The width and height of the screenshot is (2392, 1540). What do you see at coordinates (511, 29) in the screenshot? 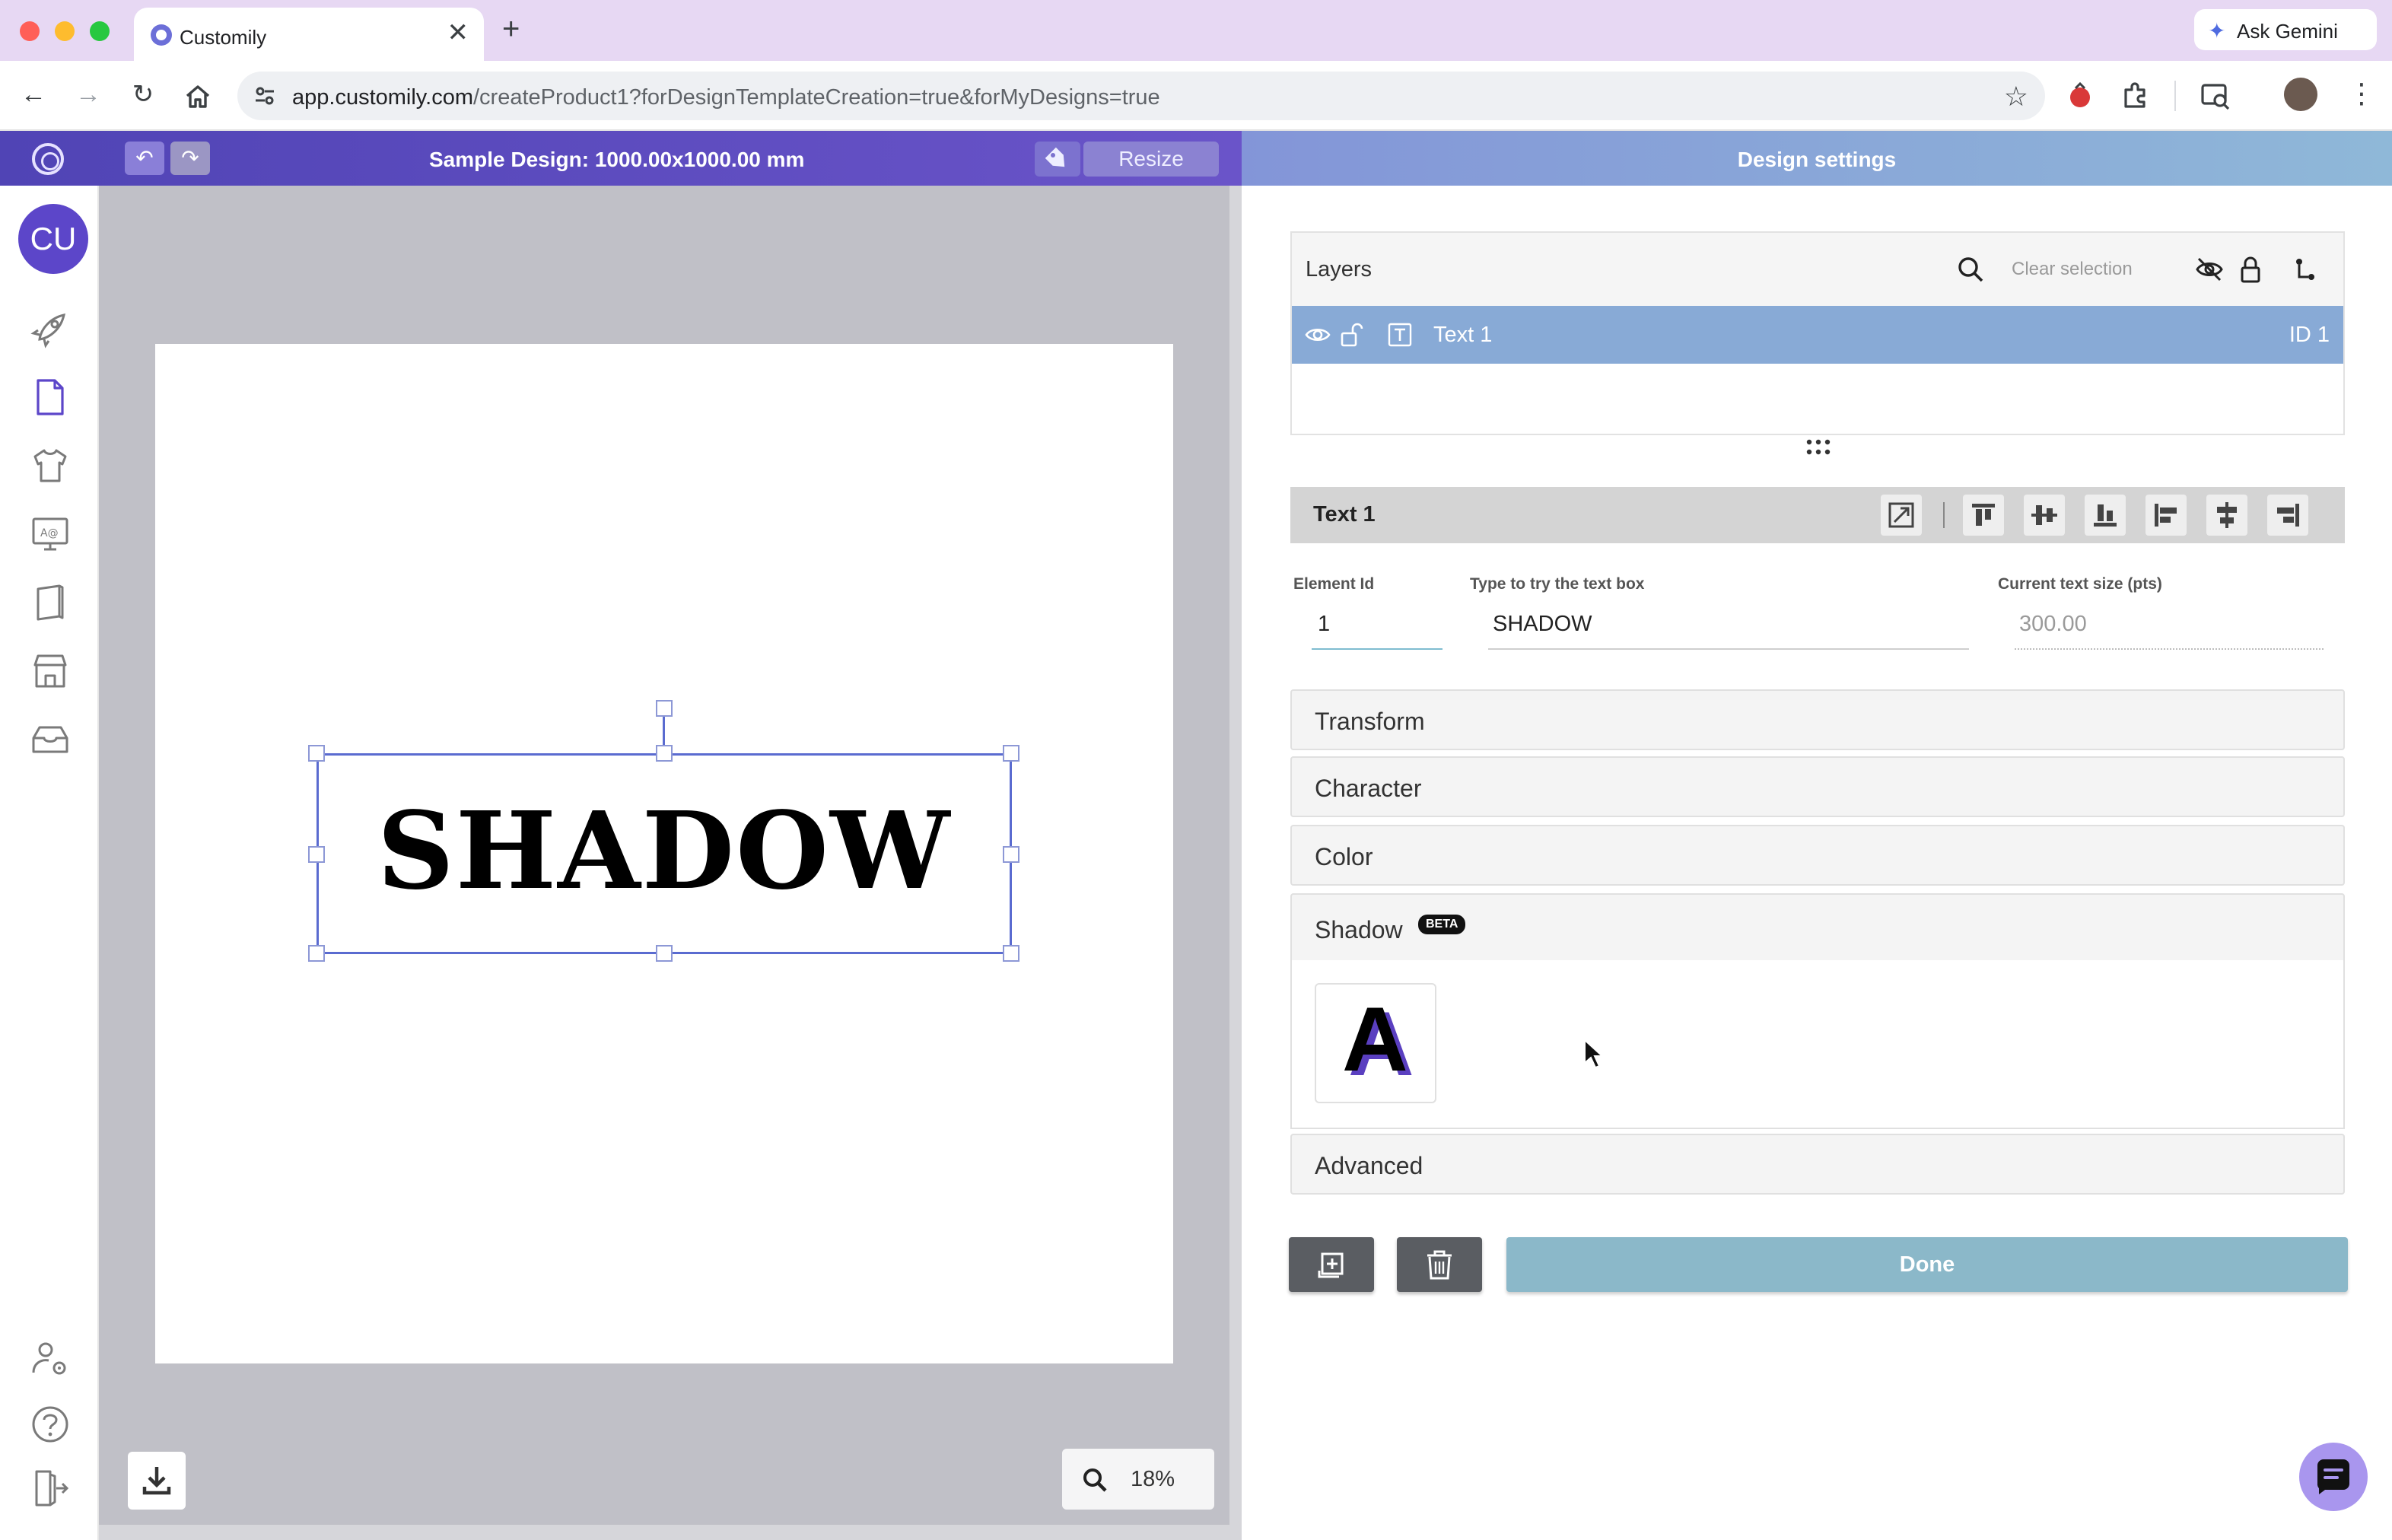
I see `new-tab-button: +` at bounding box center [511, 29].